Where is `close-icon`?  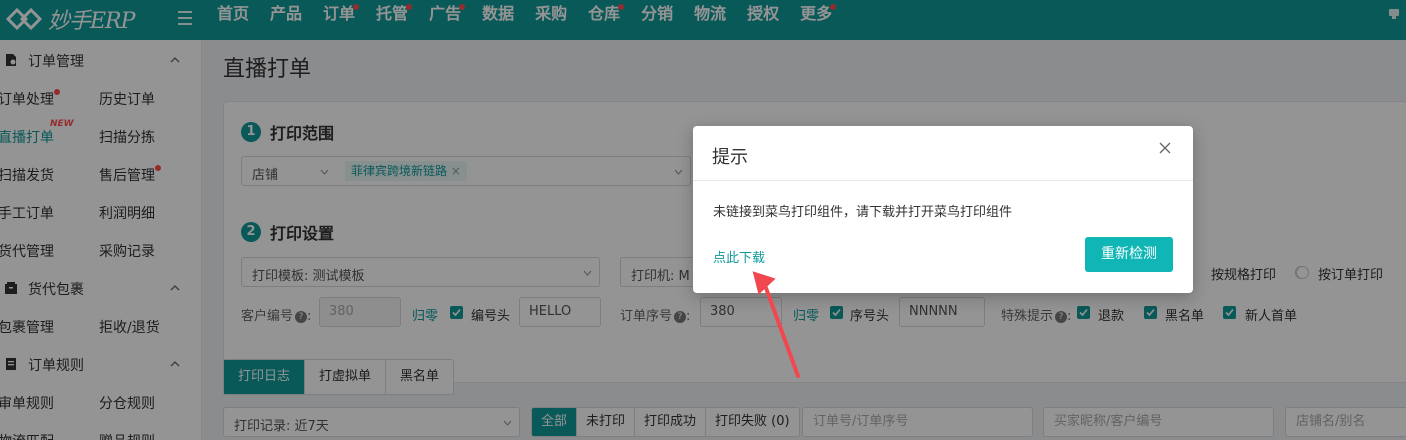
close-icon is located at coordinates (1165, 148).